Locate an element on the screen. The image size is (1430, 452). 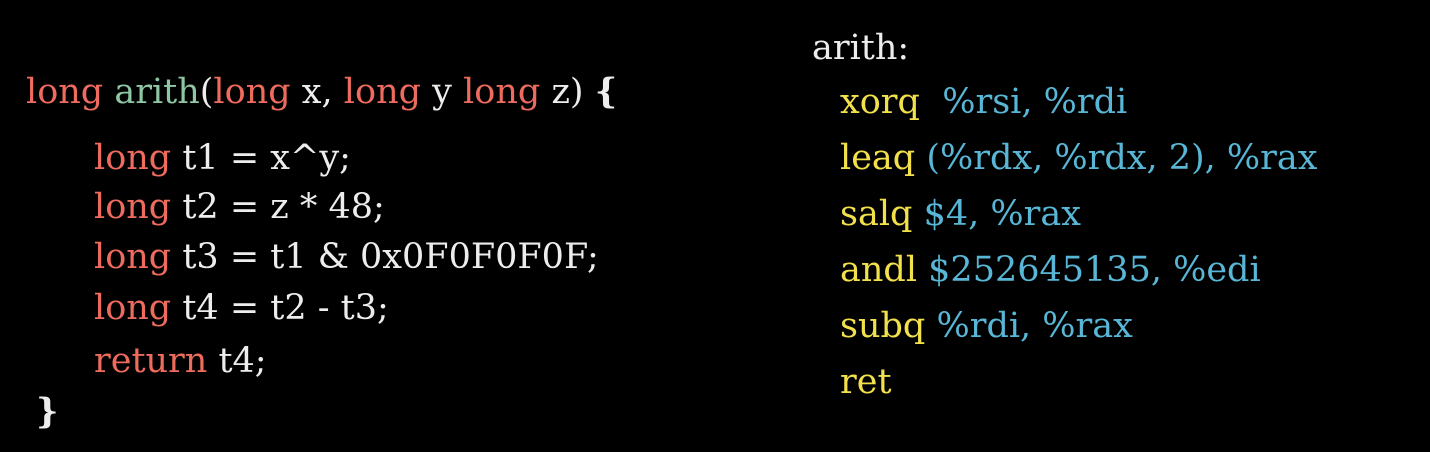
c-open-paren: ( is located at coordinates (206, 92).